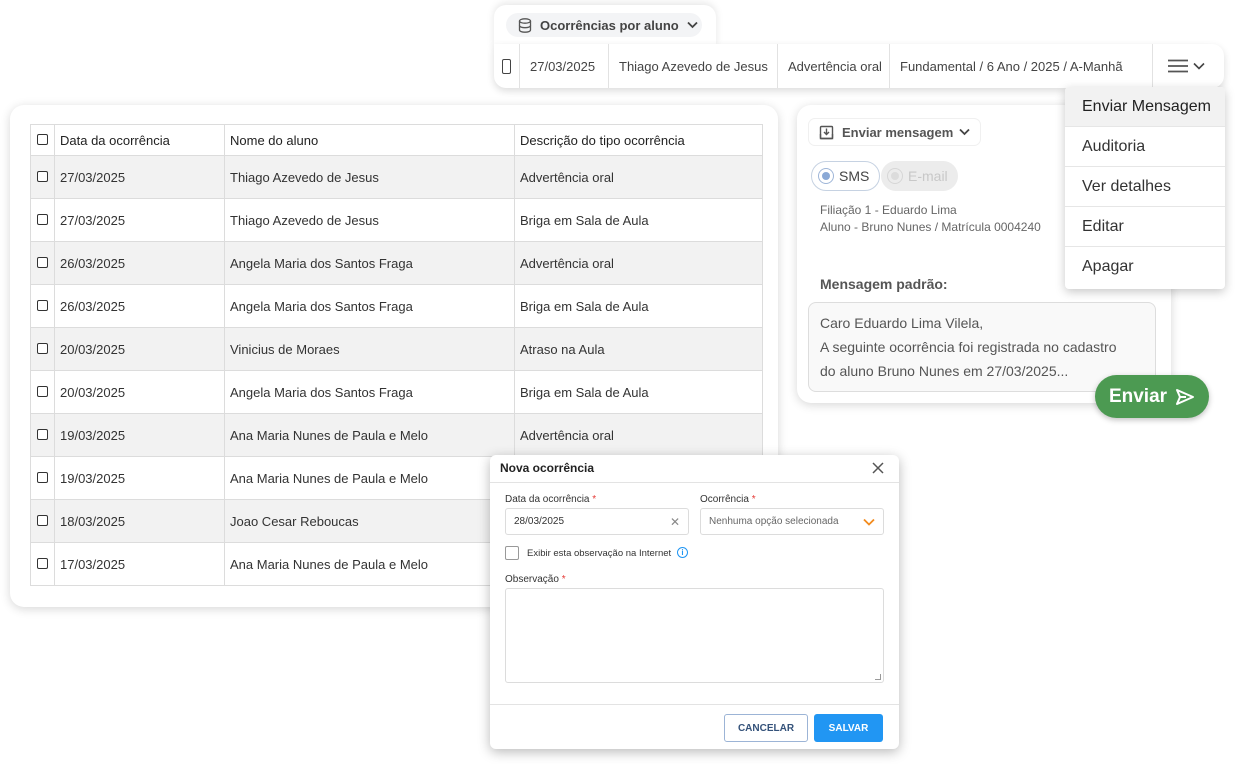 This screenshot has width=1245, height=764. I want to click on email-radio: E-mail, so click(919, 176).